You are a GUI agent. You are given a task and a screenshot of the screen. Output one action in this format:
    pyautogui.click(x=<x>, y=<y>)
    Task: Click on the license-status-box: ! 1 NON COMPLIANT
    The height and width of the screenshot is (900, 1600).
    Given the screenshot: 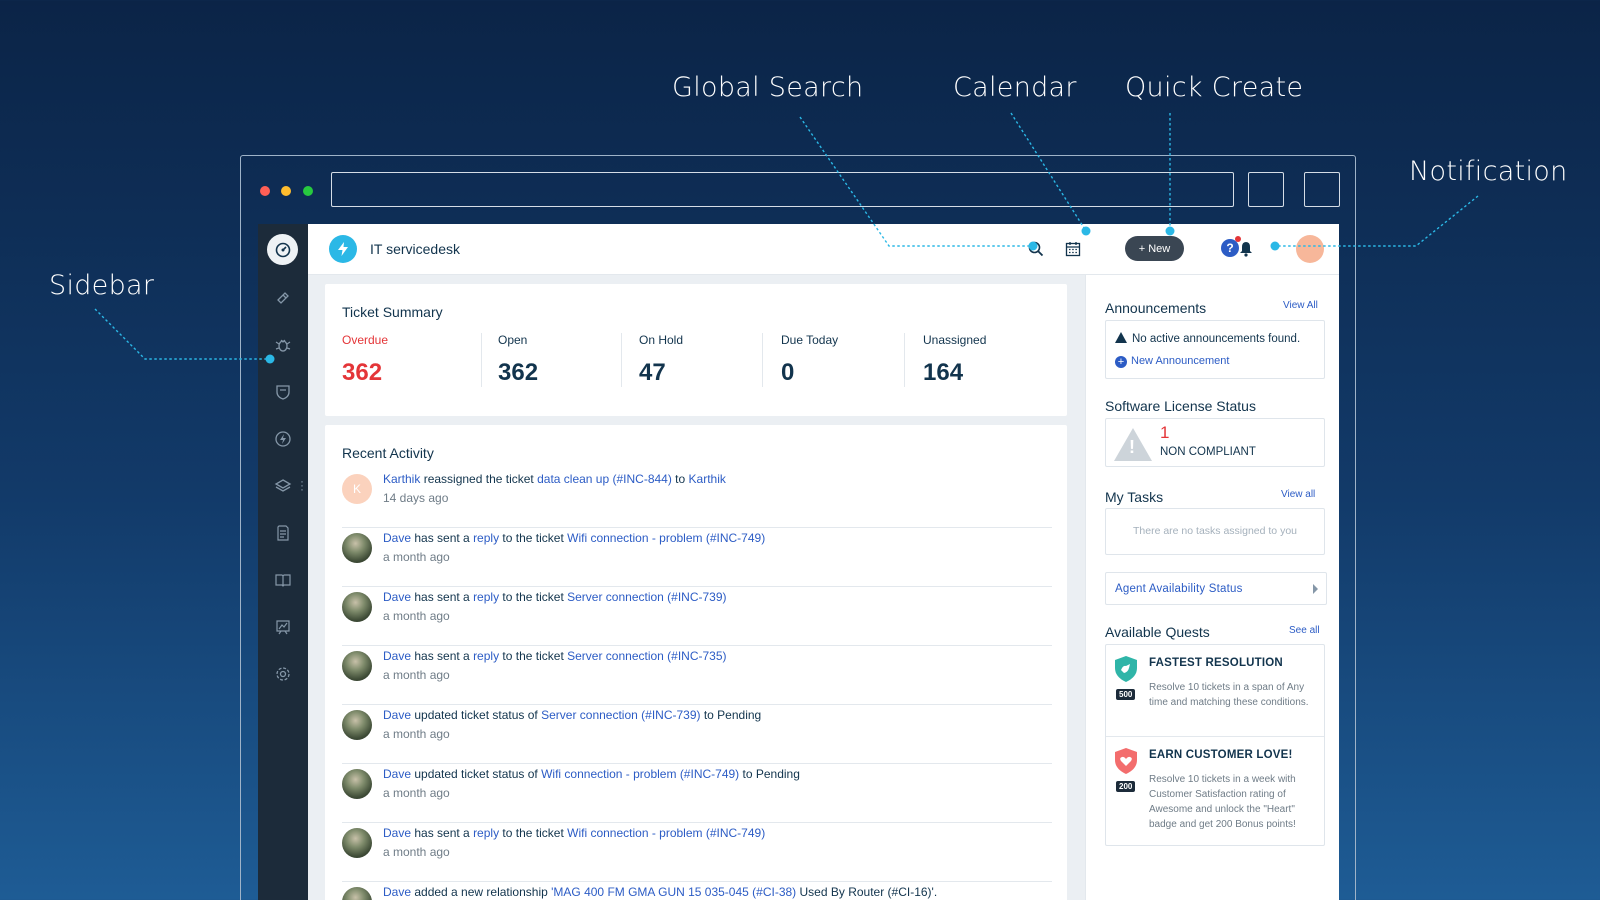 What is the action you would take?
    pyautogui.click(x=1215, y=442)
    